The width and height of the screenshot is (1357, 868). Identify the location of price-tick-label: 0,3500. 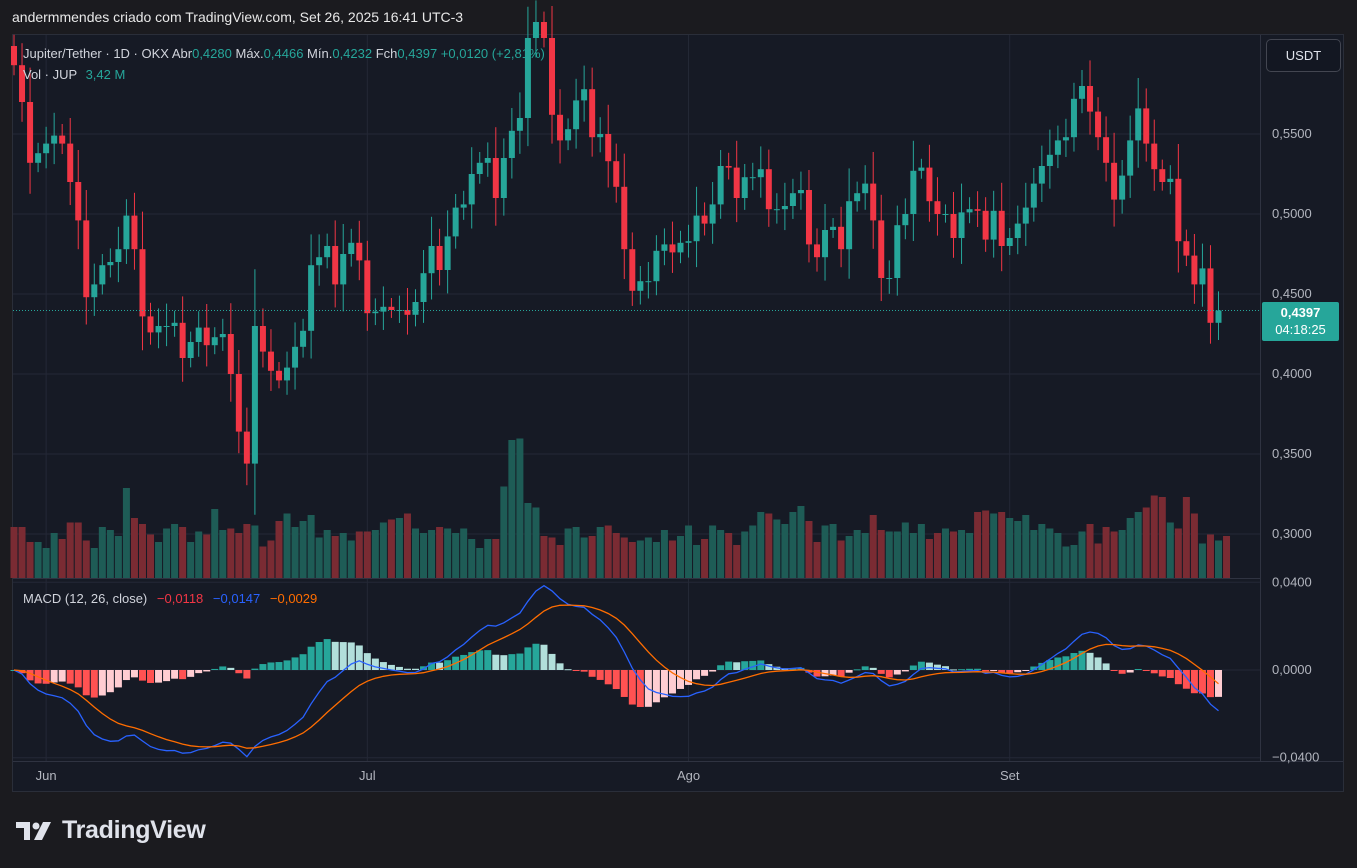
(1292, 453).